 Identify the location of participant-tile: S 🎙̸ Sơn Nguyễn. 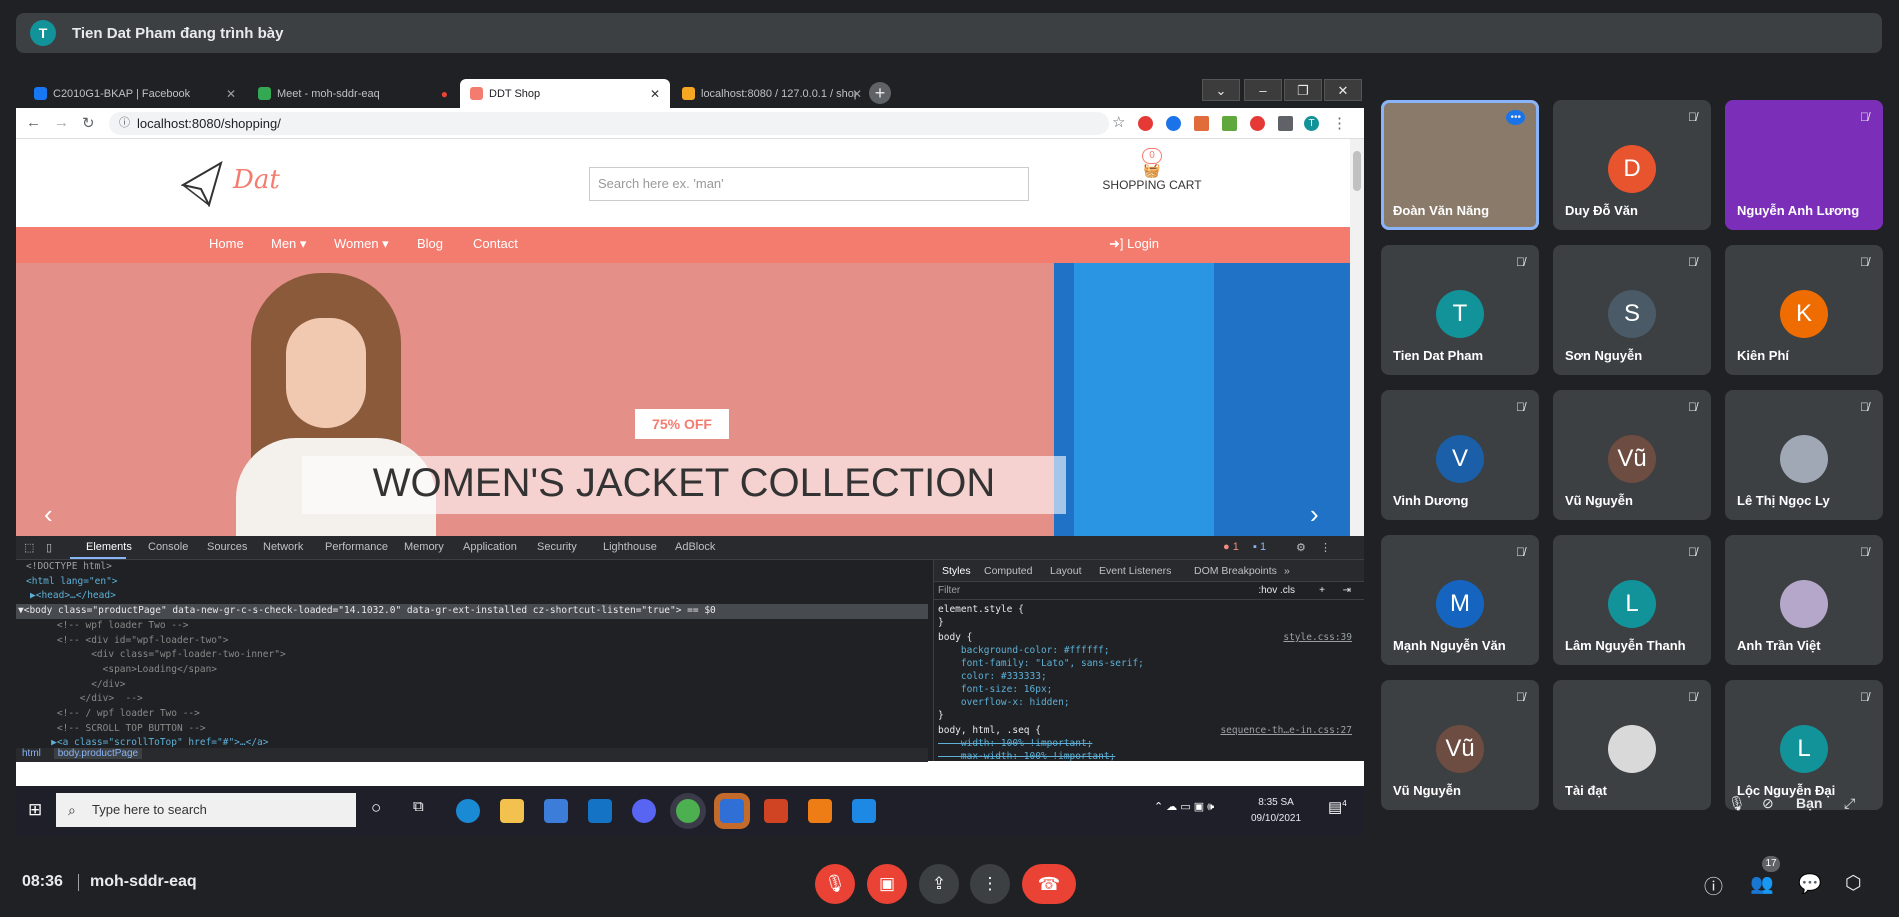
(1632, 310).